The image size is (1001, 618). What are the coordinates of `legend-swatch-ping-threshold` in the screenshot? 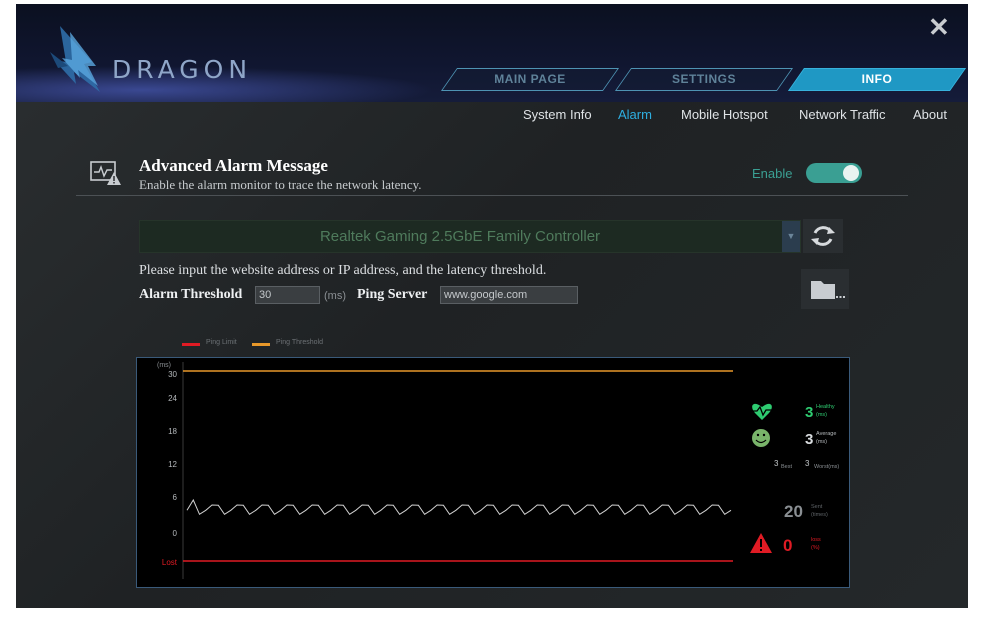 It's located at (261, 344).